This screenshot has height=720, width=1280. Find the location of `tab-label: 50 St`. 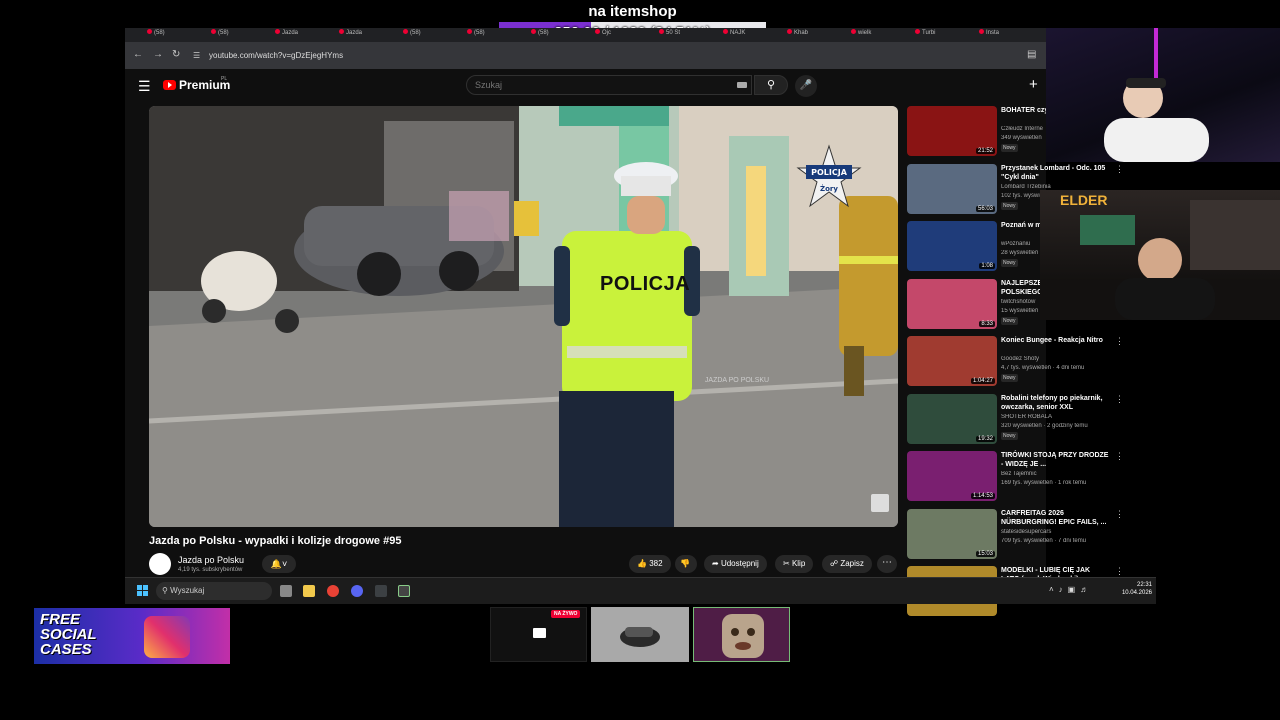

tab-label: 50 St is located at coordinates (673, 33).